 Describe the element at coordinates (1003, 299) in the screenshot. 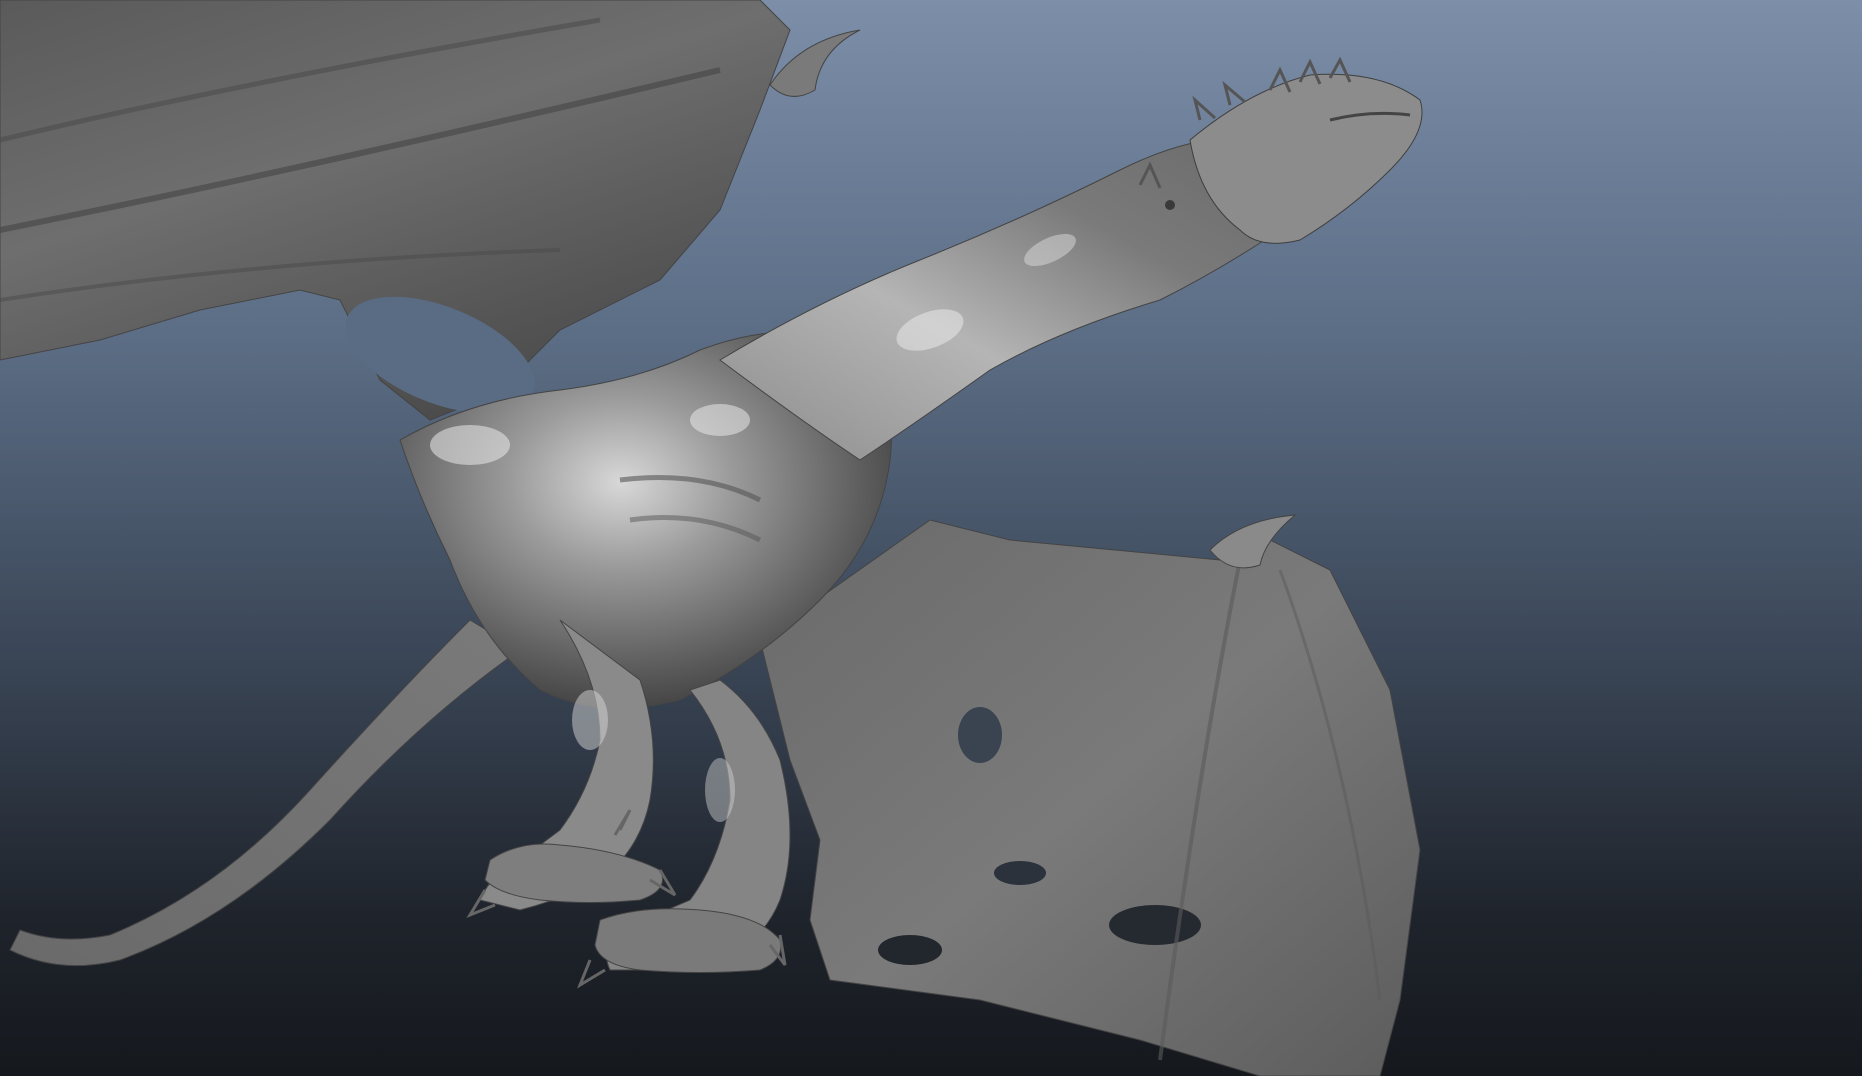

I see `dragon-neck` at that location.